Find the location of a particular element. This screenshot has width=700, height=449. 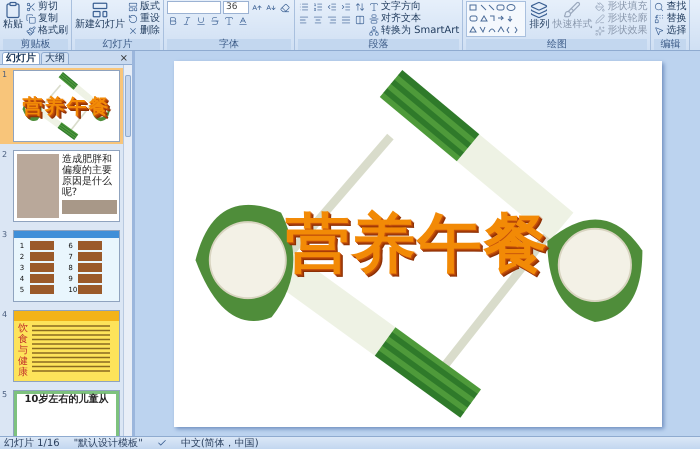

sparkle-icon is located at coordinates (600, 31).